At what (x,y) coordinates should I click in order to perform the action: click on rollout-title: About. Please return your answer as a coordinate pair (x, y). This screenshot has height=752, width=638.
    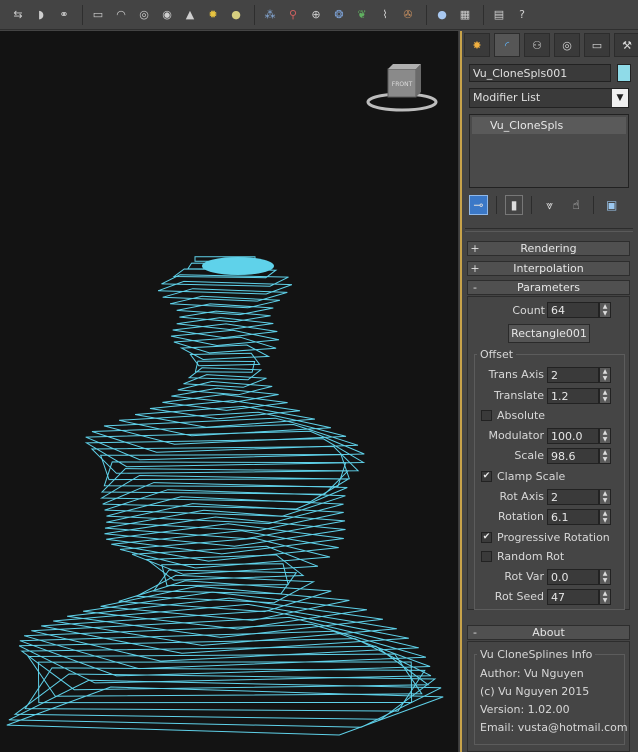
    Looking at the image, I should click on (548, 632).